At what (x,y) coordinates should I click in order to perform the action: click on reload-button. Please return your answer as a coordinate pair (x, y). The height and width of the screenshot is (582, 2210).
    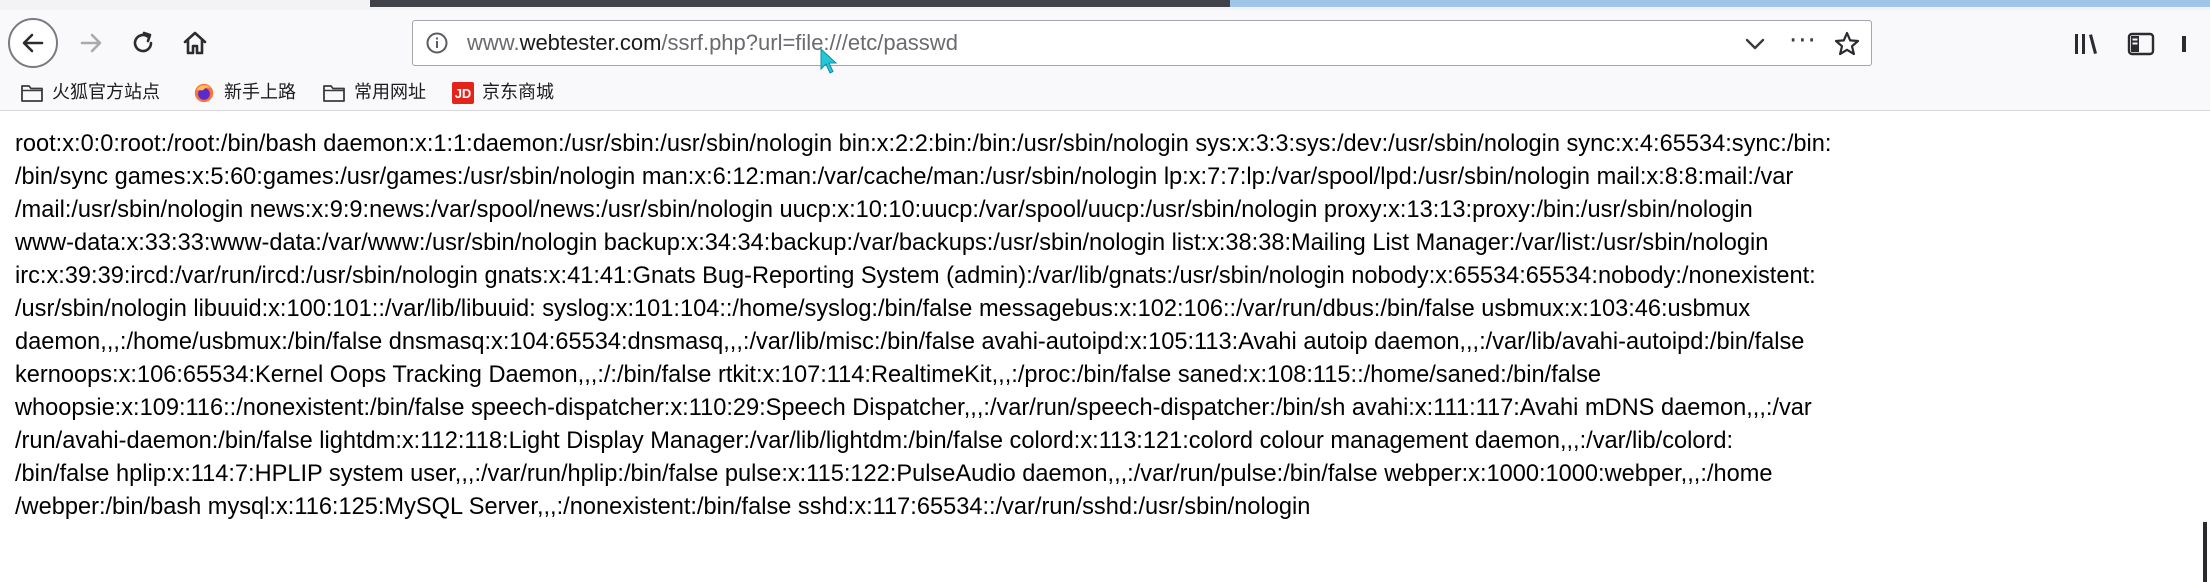
    Looking at the image, I should click on (143, 43).